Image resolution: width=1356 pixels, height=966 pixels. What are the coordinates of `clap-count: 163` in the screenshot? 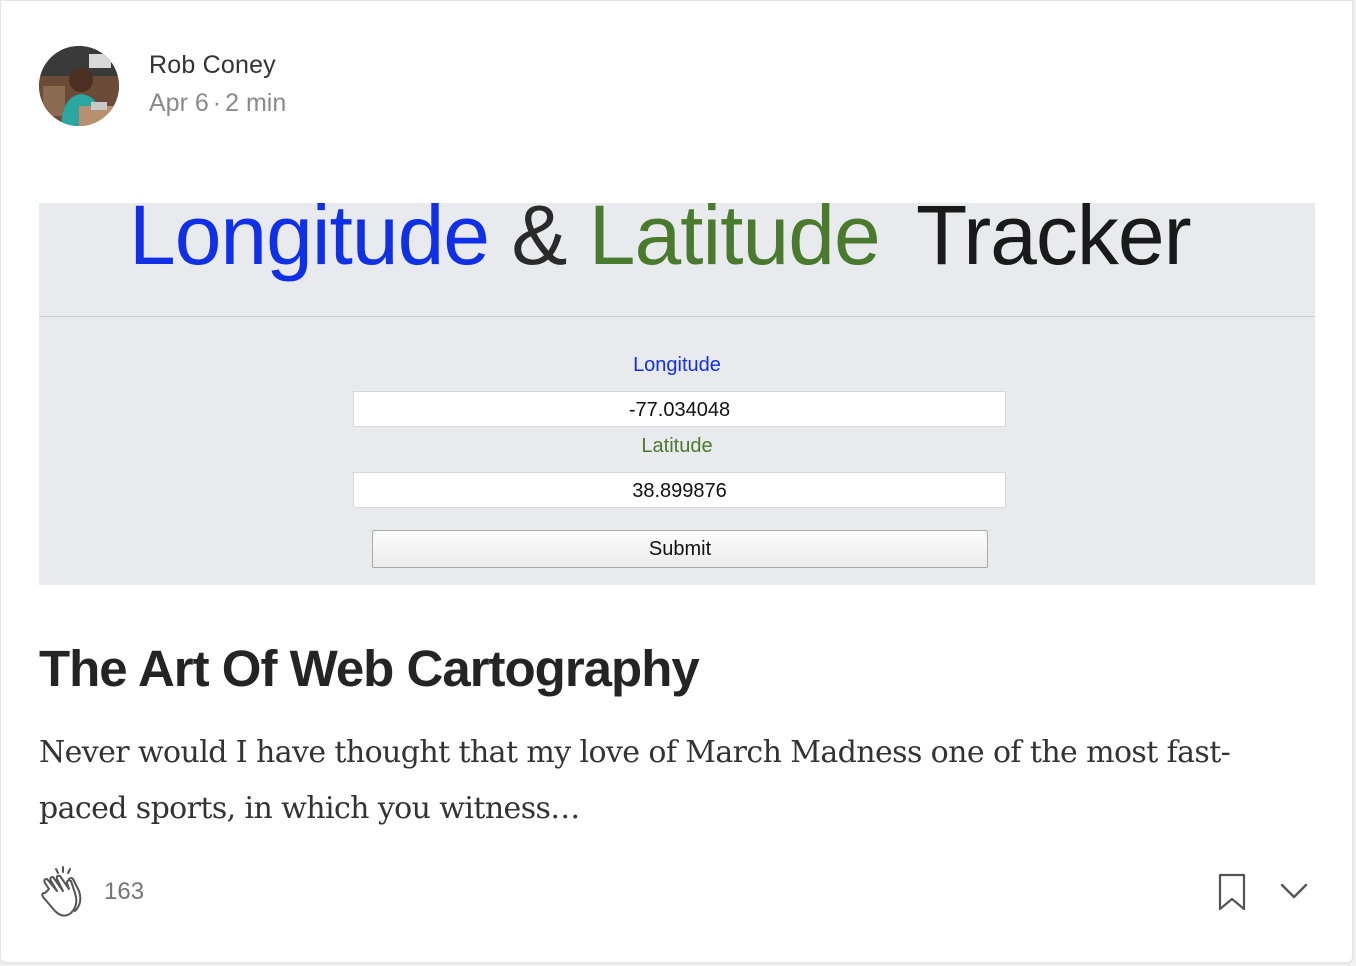 It's located at (124, 891).